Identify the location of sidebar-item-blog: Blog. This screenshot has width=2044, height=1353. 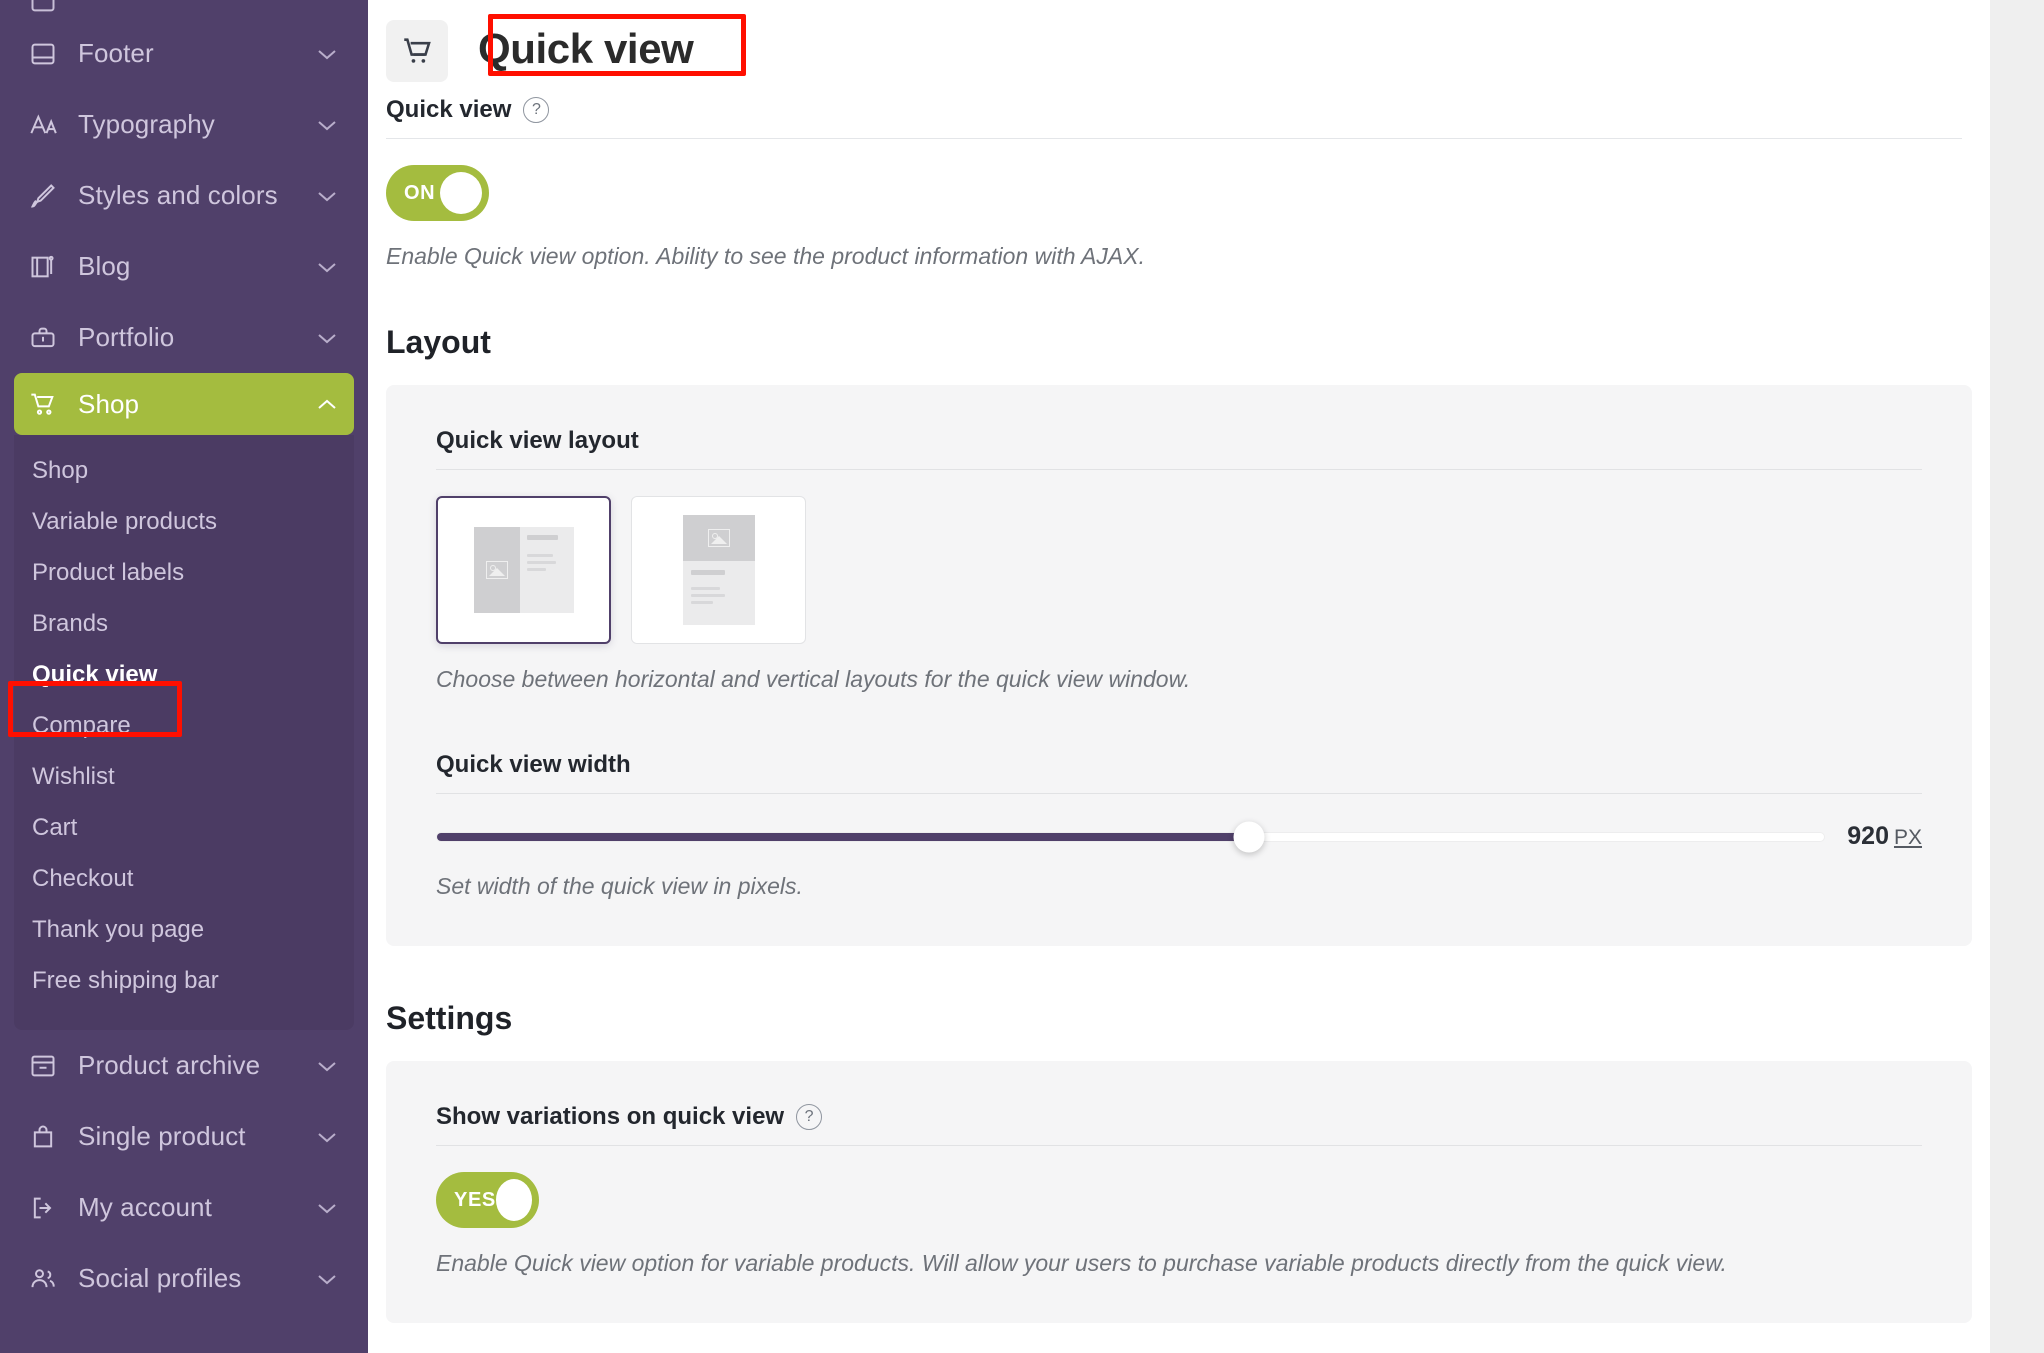
(184, 266).